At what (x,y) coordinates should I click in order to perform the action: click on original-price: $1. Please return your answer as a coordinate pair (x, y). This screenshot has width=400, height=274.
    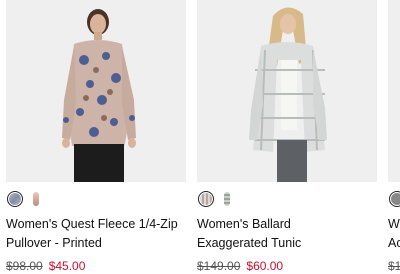
    Looking at the image, I should click on (394, 266).